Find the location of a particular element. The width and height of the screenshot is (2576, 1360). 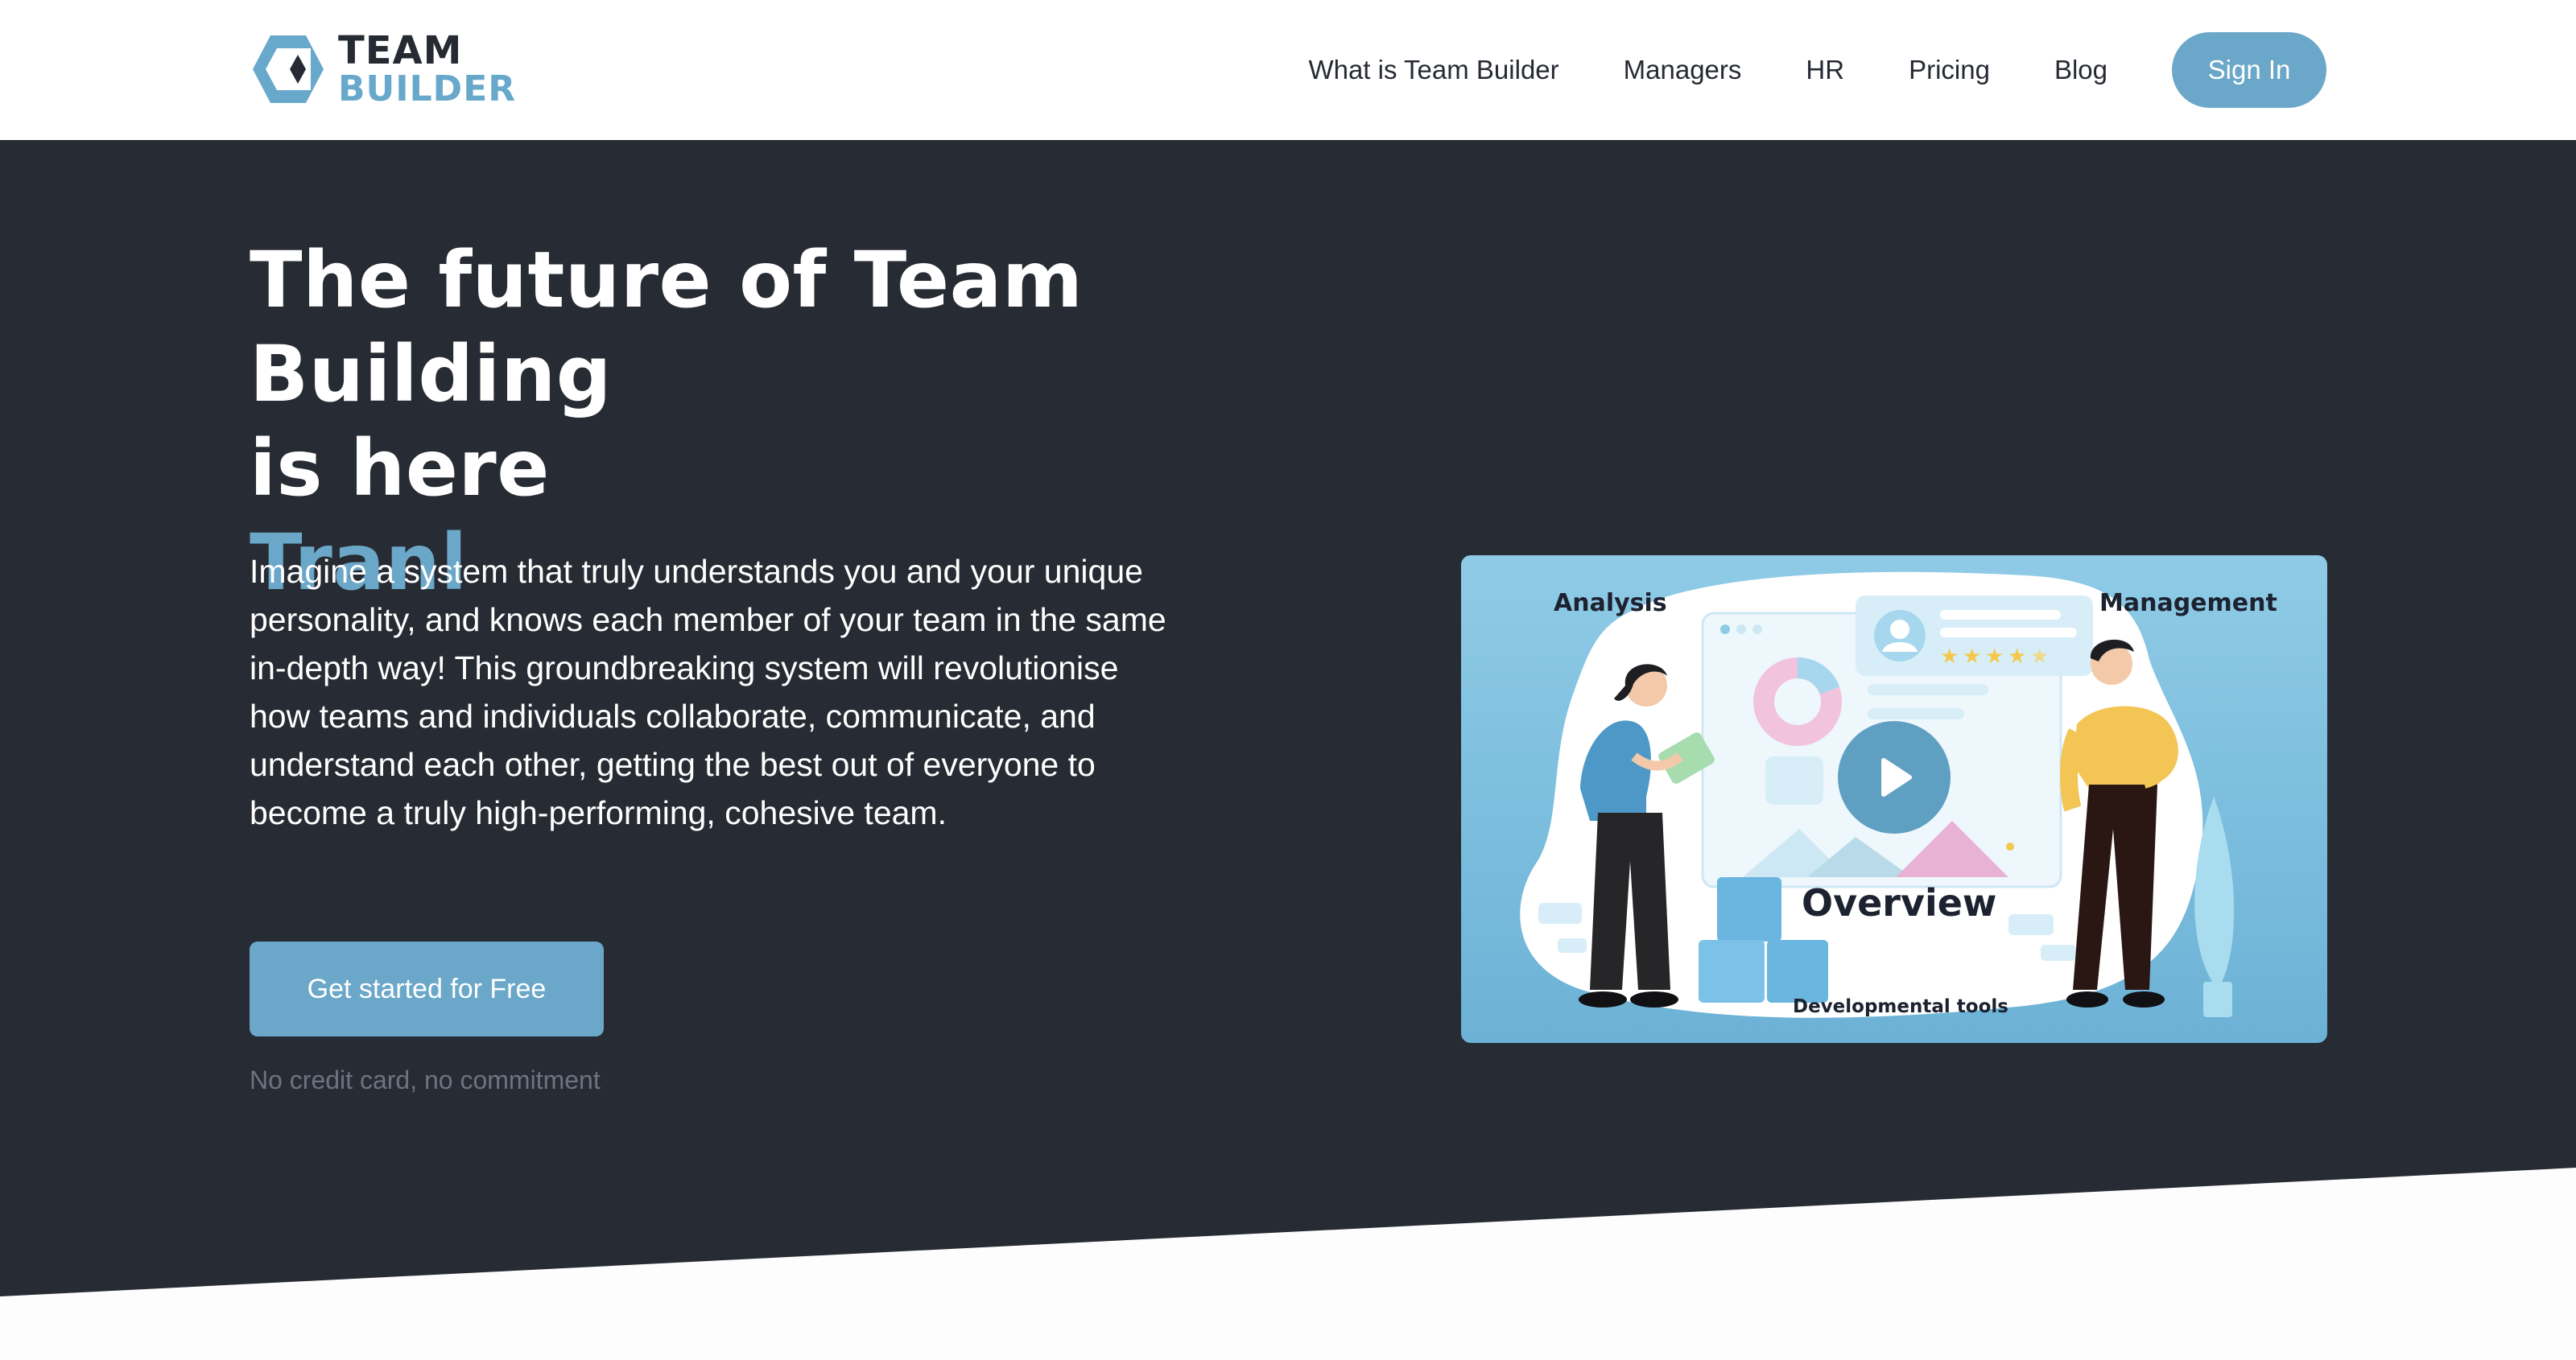

nav-blog: Blog is located at coordinates (2080, 70).